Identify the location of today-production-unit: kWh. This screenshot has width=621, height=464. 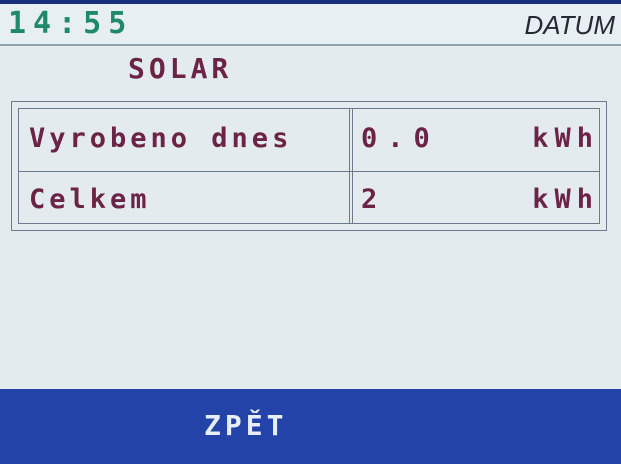
(565, 138).